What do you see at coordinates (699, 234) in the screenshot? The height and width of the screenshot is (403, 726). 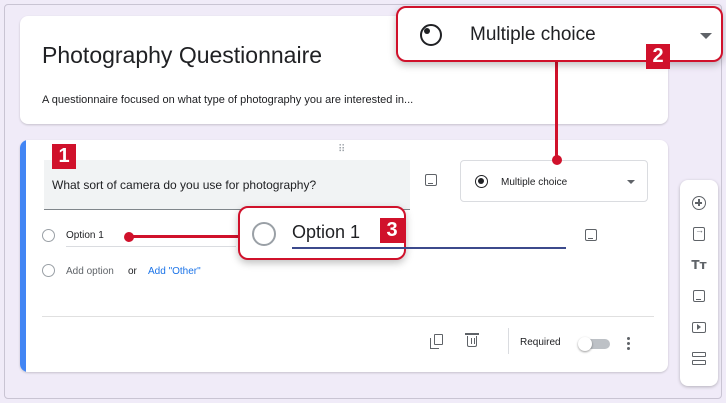 I see `import-questions-icon` at bounding box center [699, 234].